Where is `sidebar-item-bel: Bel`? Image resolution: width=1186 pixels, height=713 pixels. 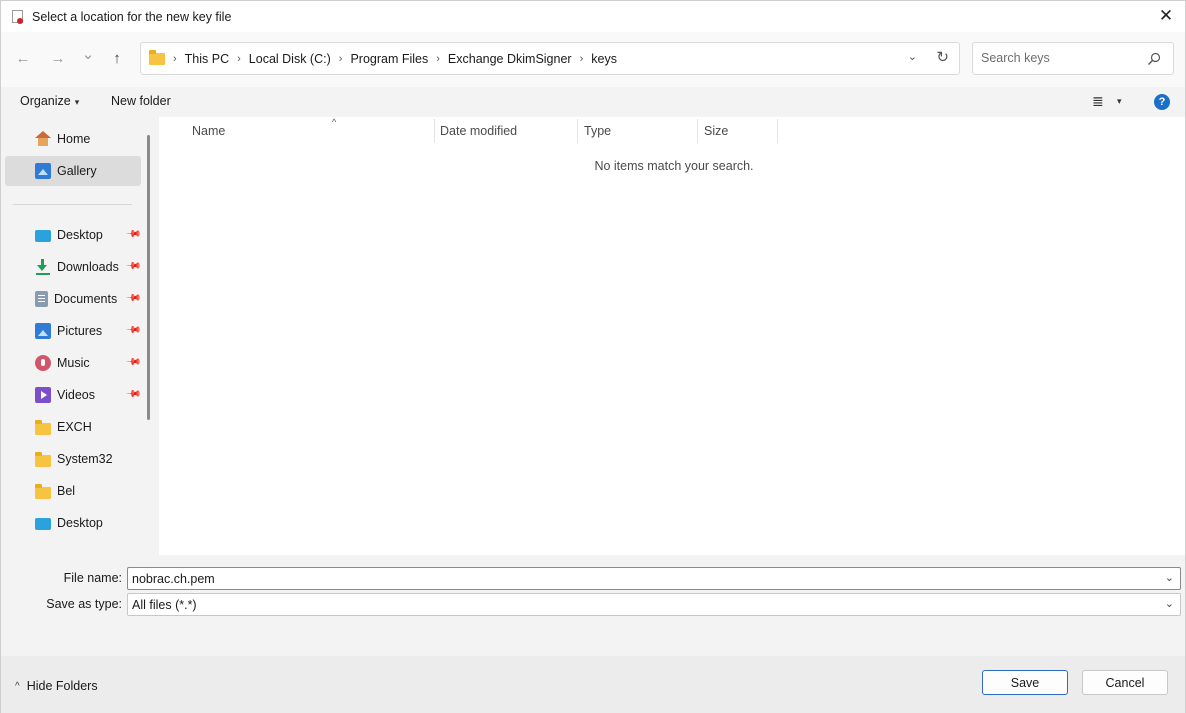
sidebar-item-bel: Bel is located at coordinates (73, 491).